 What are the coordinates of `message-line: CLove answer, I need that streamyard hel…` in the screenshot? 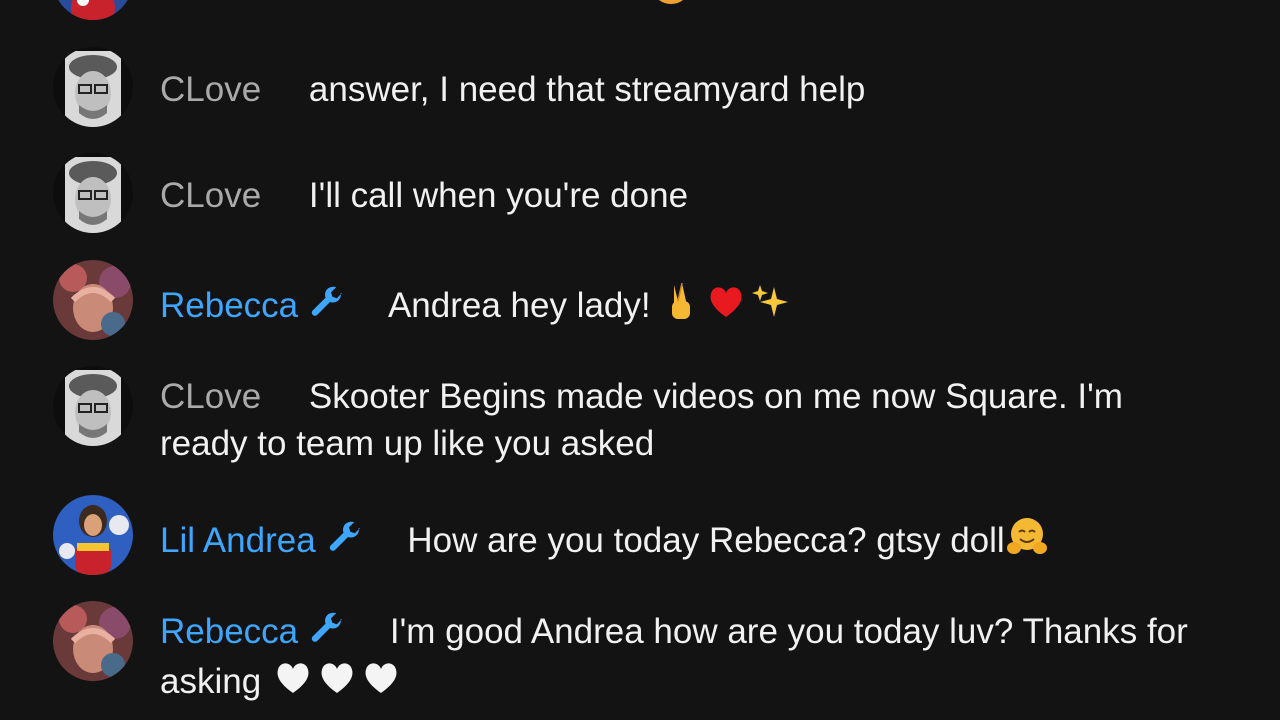 It's located at (690, 89).